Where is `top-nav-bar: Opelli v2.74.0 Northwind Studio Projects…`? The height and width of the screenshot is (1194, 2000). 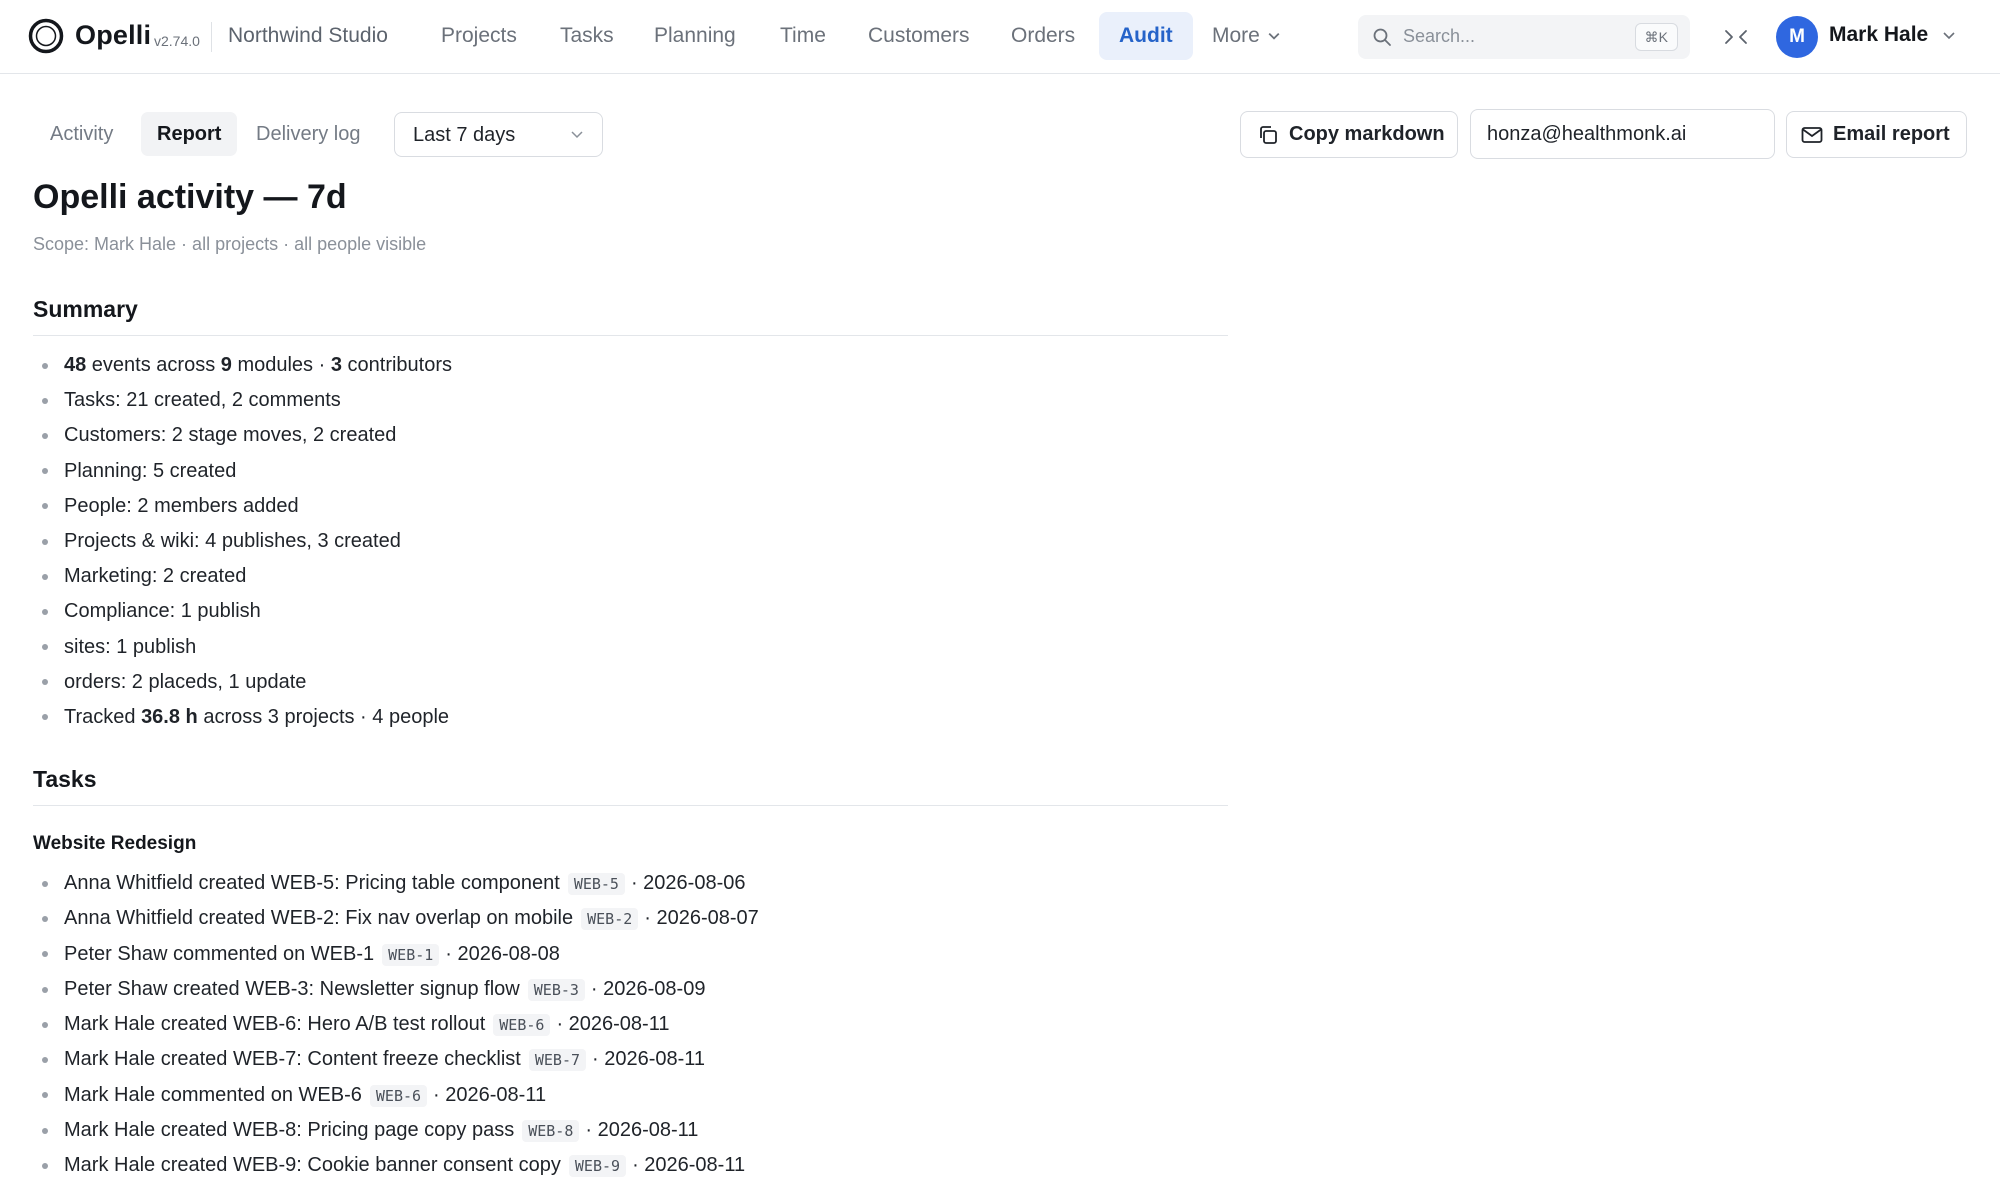 top-nav-bar: Opelli v2.74.0 Northwind Studio Projects… is located at coordinates (1000, 37).